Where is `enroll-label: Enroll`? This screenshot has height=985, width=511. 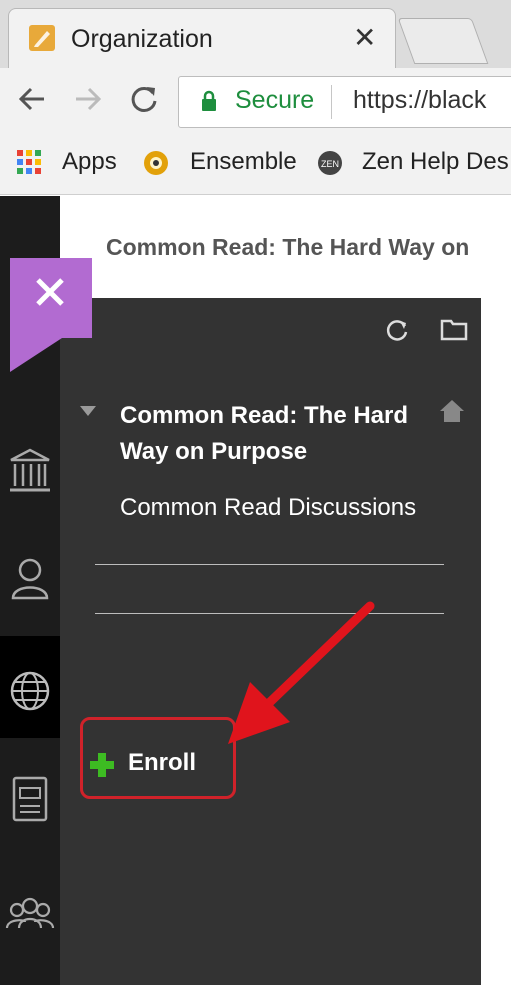
enroll-label: Enroll is located at coordinates (162, 762).